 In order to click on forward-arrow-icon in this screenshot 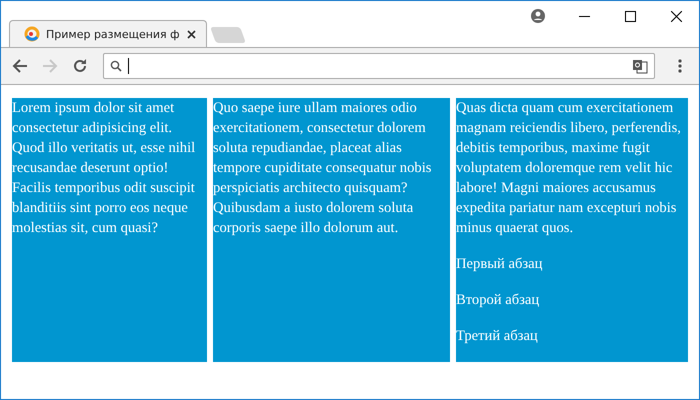, I will do `click(50, 66)`.